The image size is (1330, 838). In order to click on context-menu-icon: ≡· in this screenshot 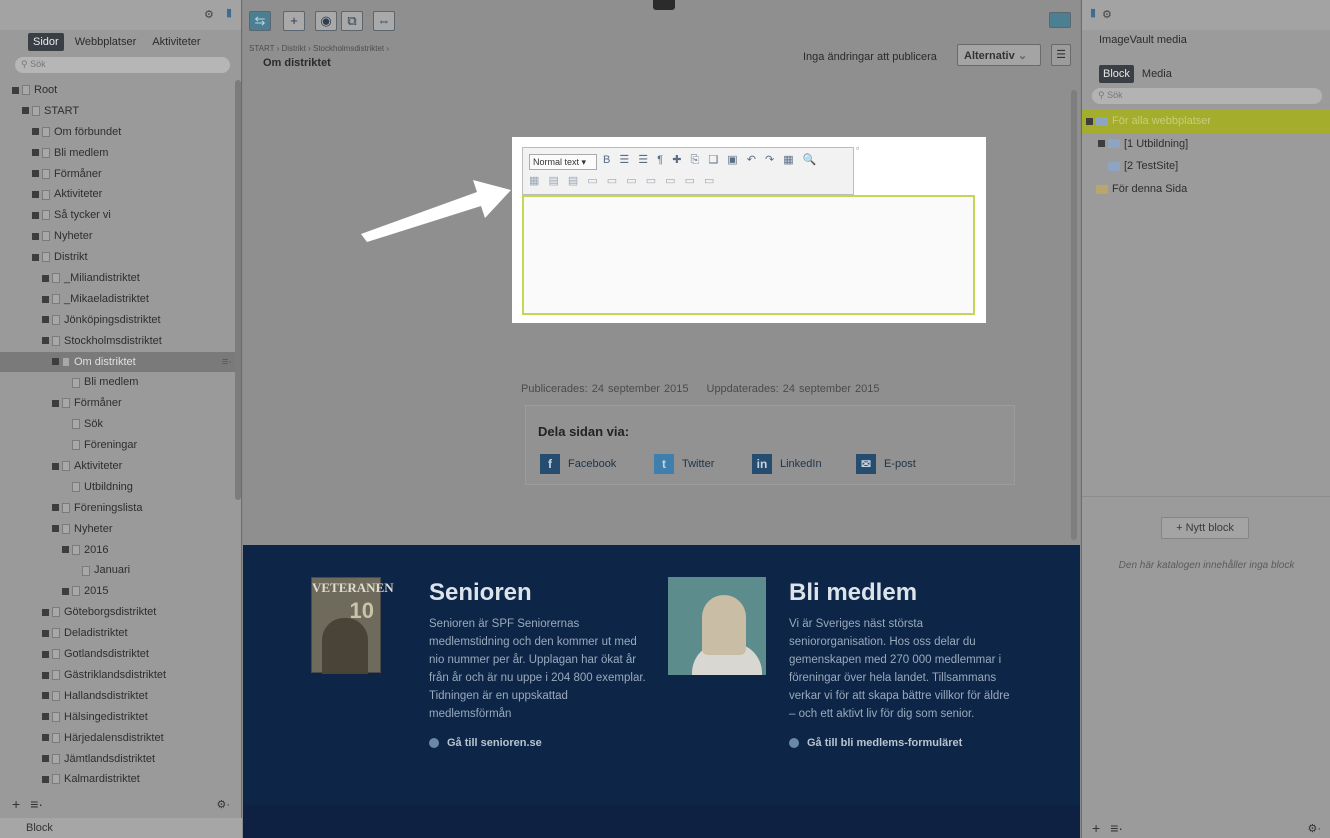, I will do `click(227, 362)`.